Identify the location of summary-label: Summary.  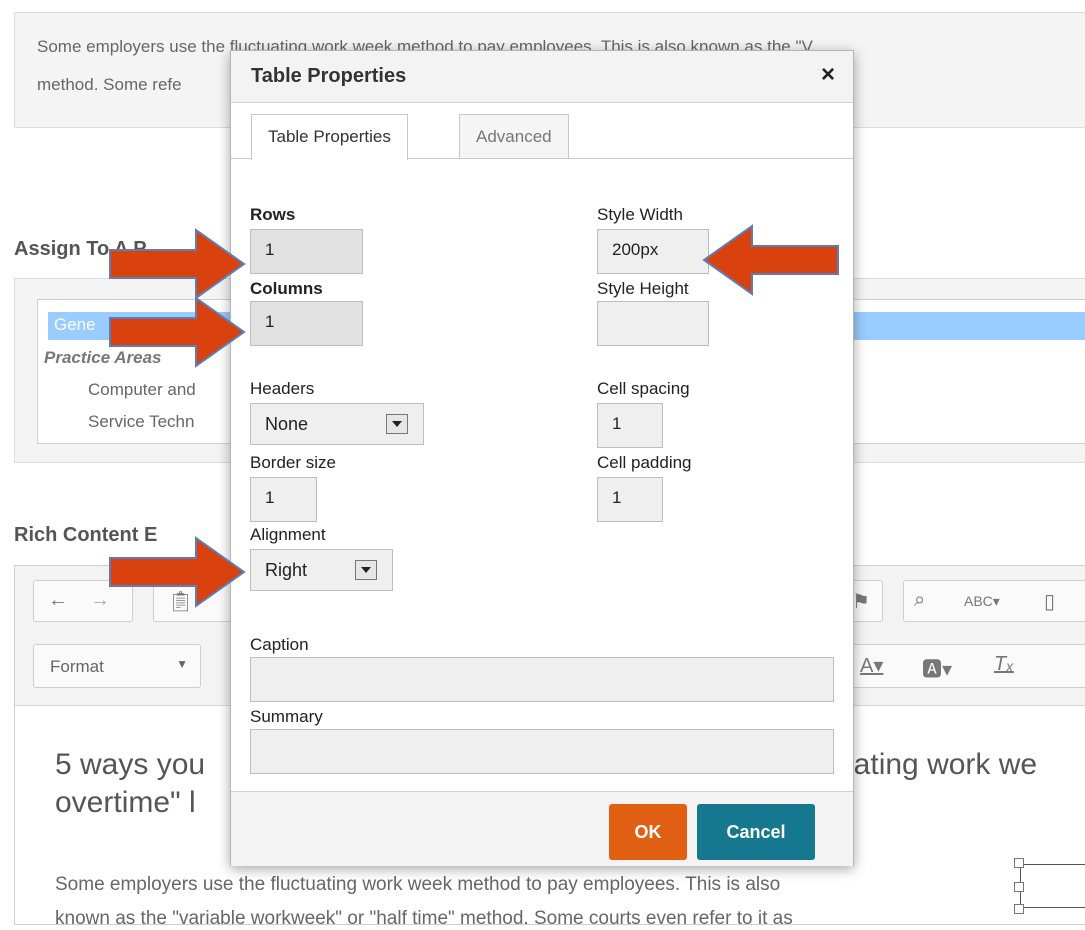
(286, 716).